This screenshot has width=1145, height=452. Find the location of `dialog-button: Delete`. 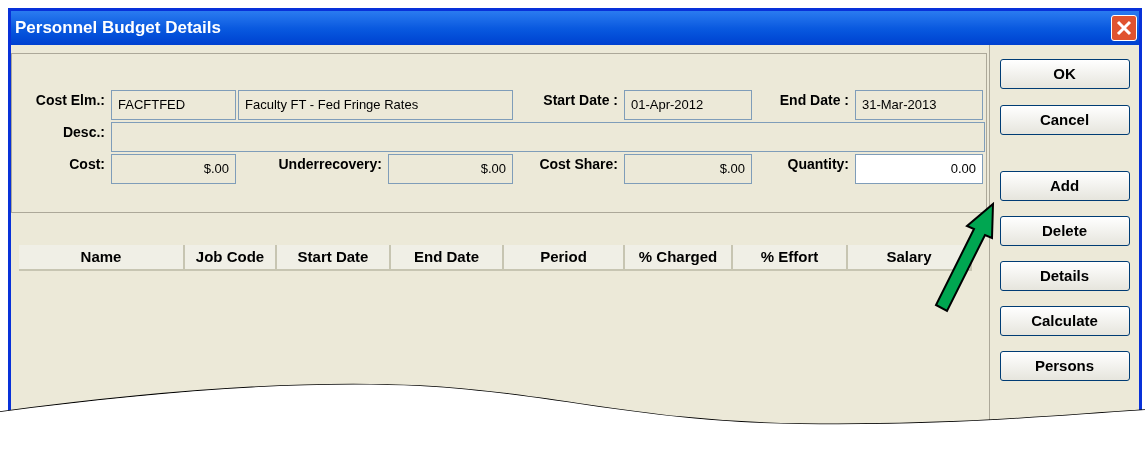

dialog-button: Delete is located at coordinates (1064, 231).